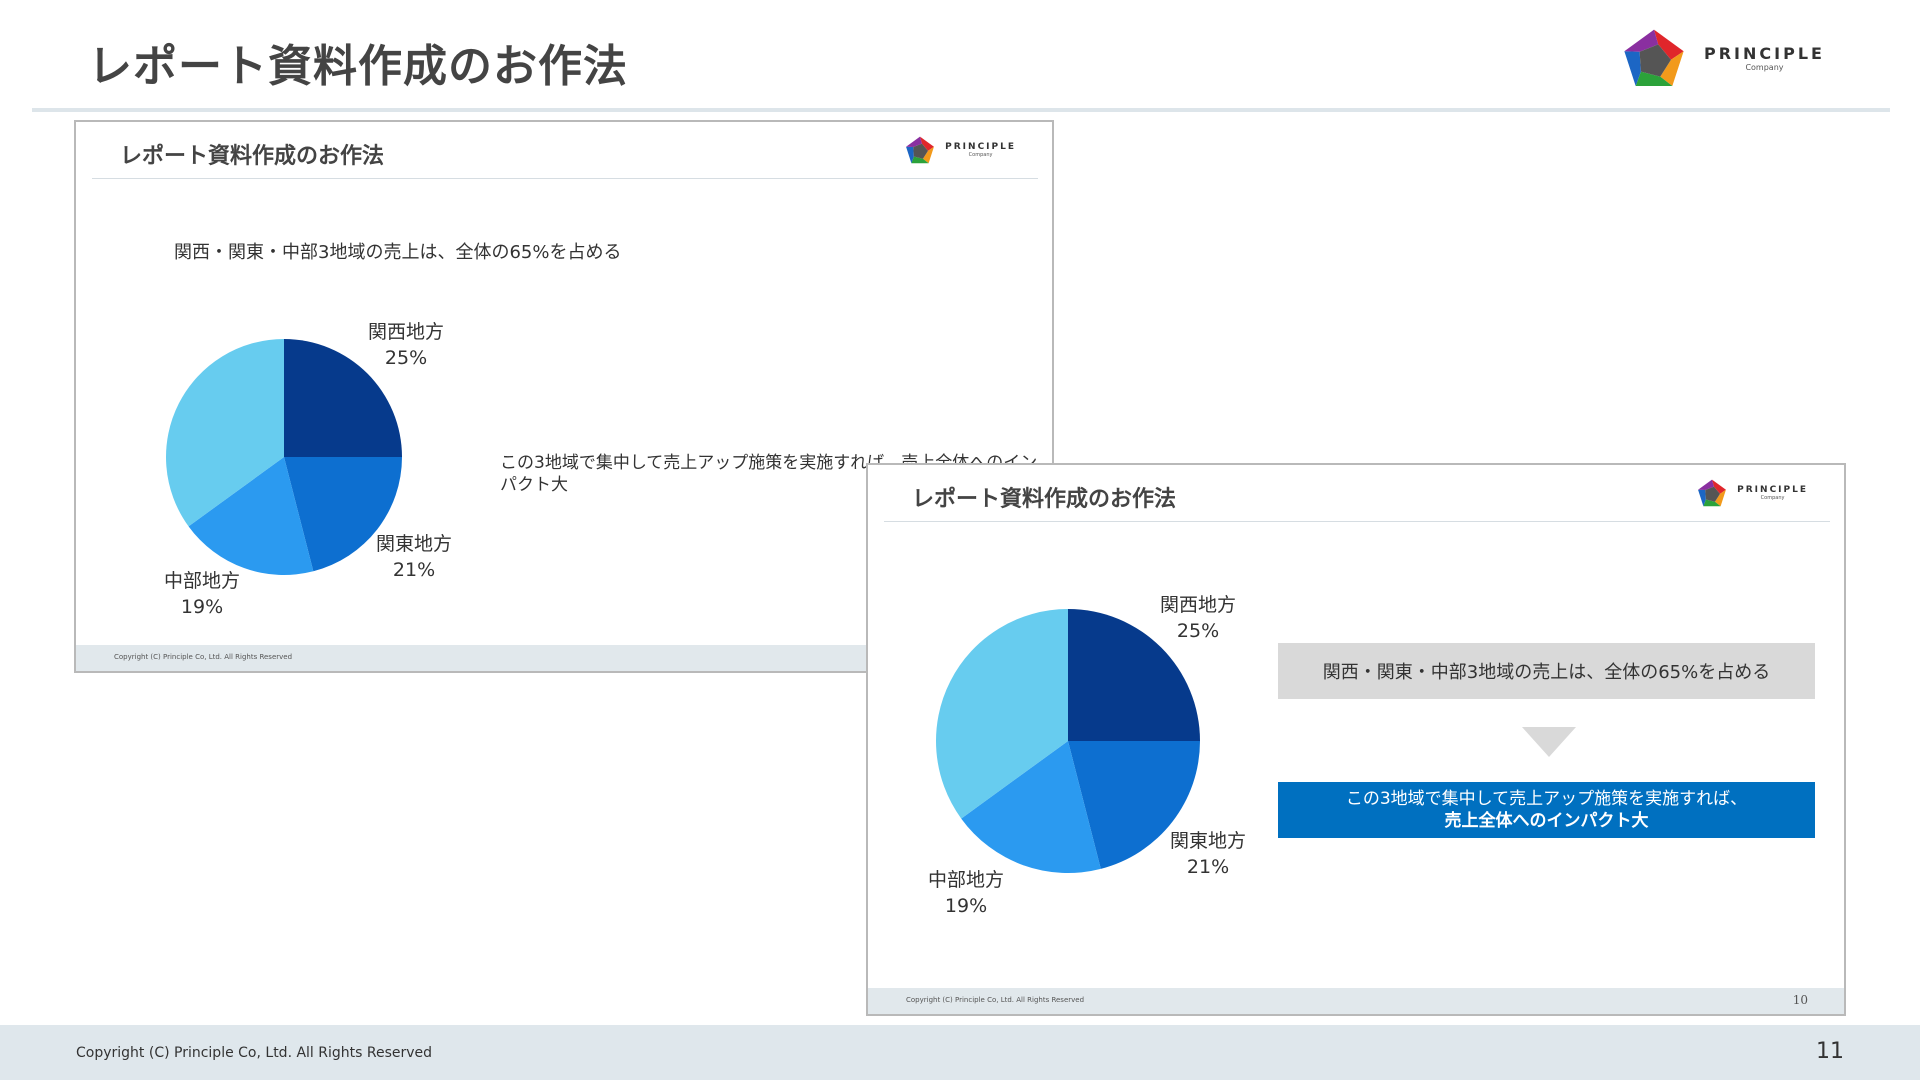 This screenshot has width=1920, height=1080. I want to click on title-divider, so click(961, 110).